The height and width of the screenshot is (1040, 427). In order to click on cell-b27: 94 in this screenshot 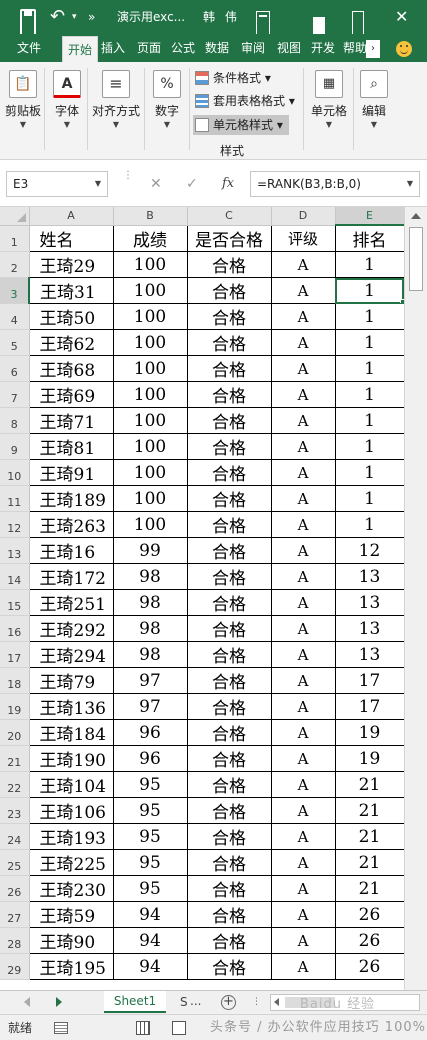, I will do `click(150, 914)`.